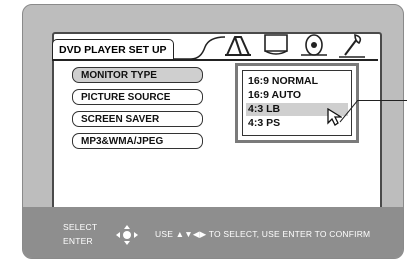  I want to click on direction-pad-icon, so click(127, 235).